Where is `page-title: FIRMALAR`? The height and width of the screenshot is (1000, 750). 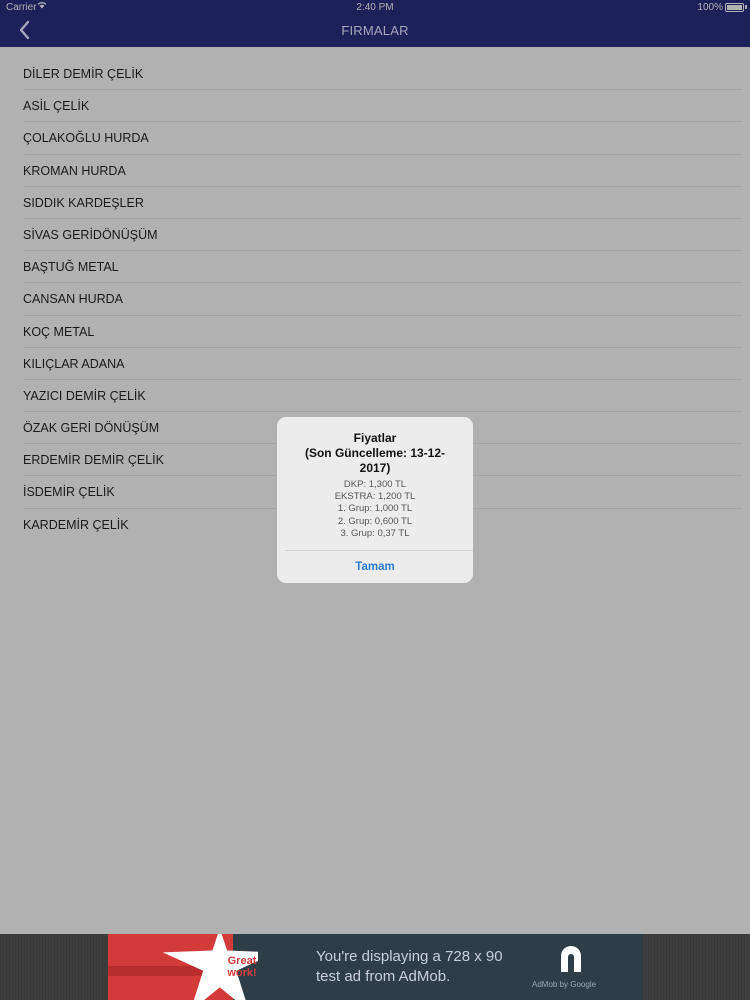
page-title: FIRMALAR is located at coordinates (375, 30).